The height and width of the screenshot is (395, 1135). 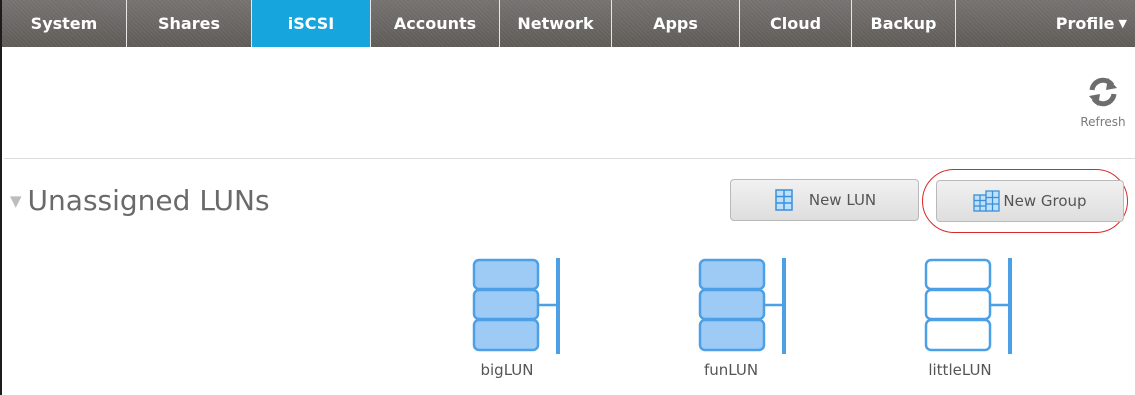 I want to click on tab-backup: Backup, so click(x=904, y=23).